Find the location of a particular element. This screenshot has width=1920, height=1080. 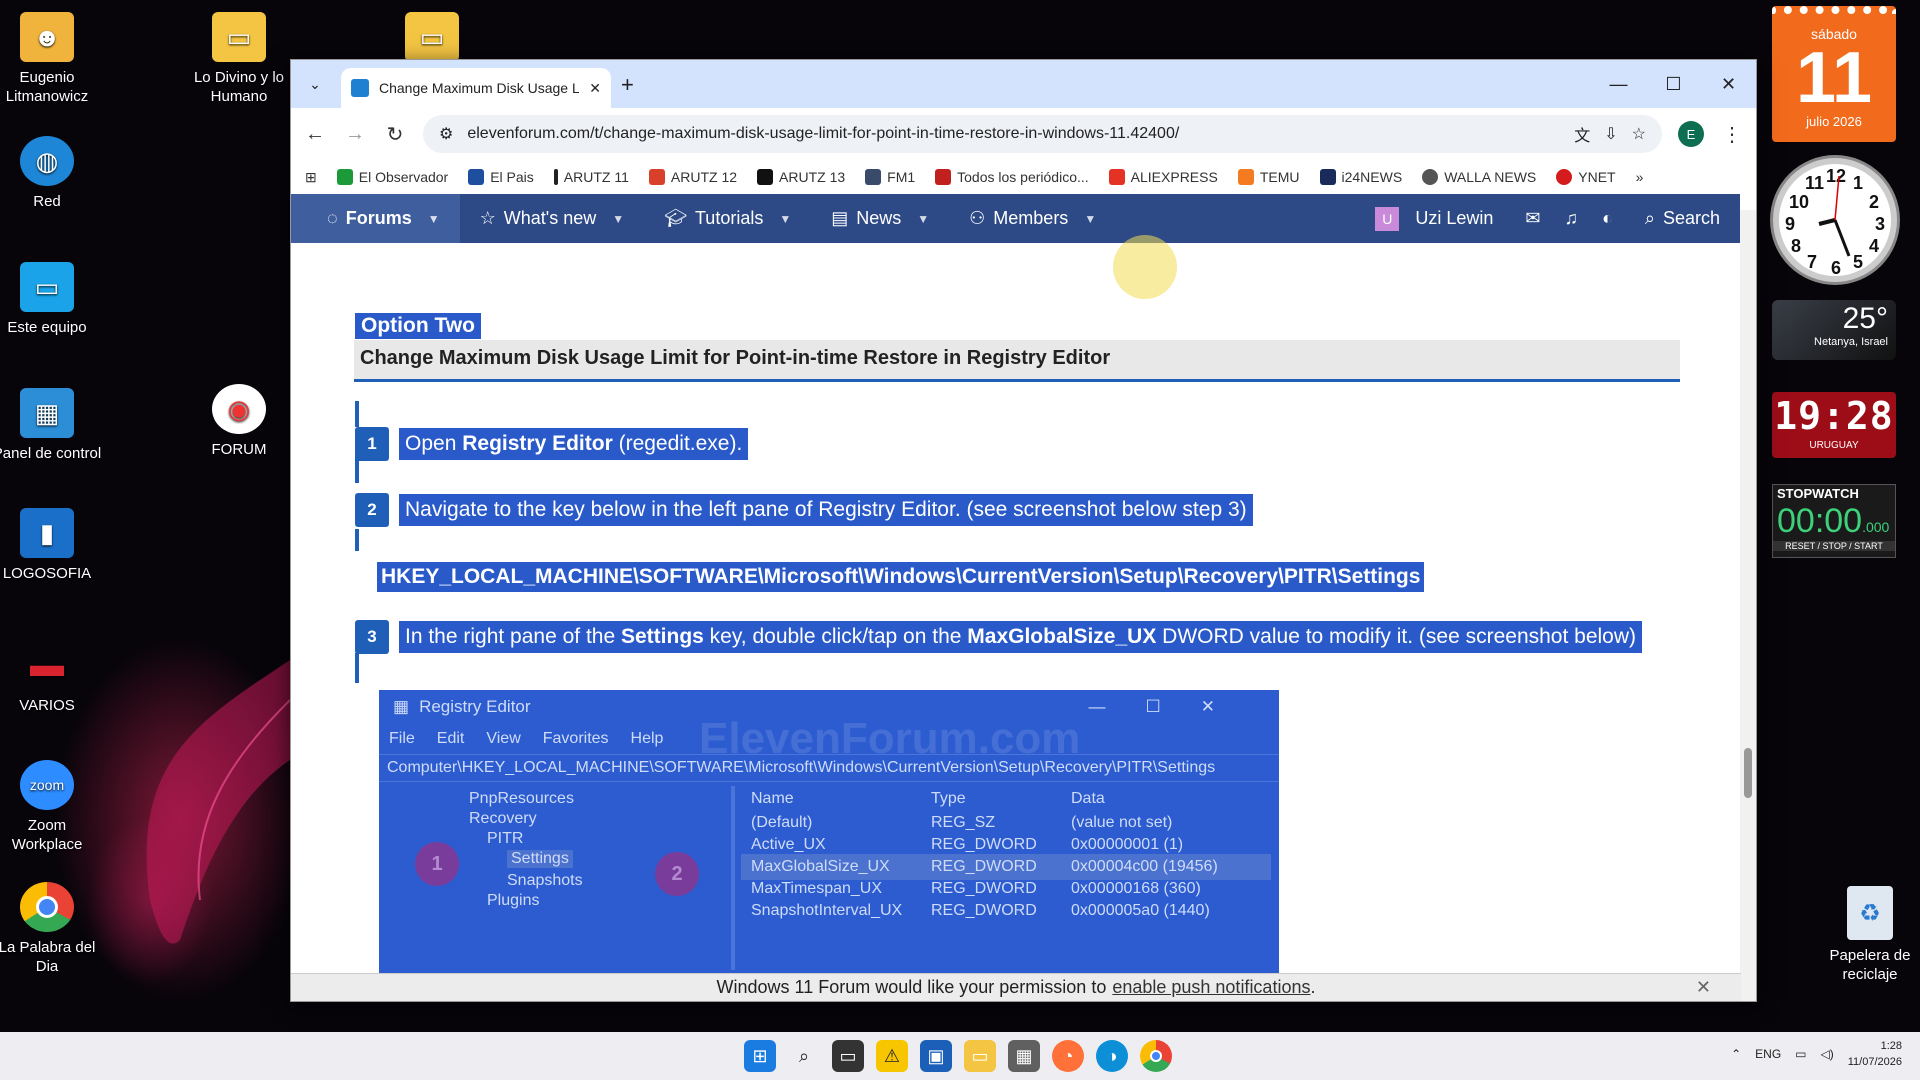

digital-clock-widget: 19:28 URUGUAY is located at coordinates (1834, 425).